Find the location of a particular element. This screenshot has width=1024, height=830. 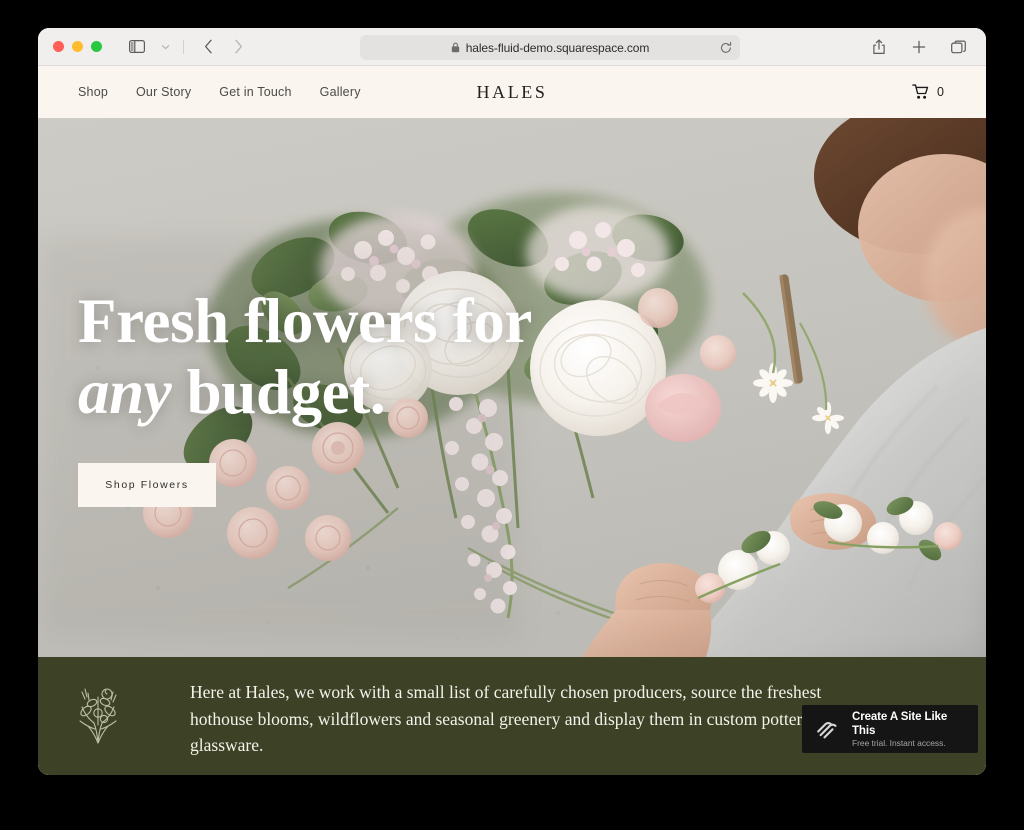

url-text: hales-fluid-demo.squarespace.com is located at coordinates (557, 47).